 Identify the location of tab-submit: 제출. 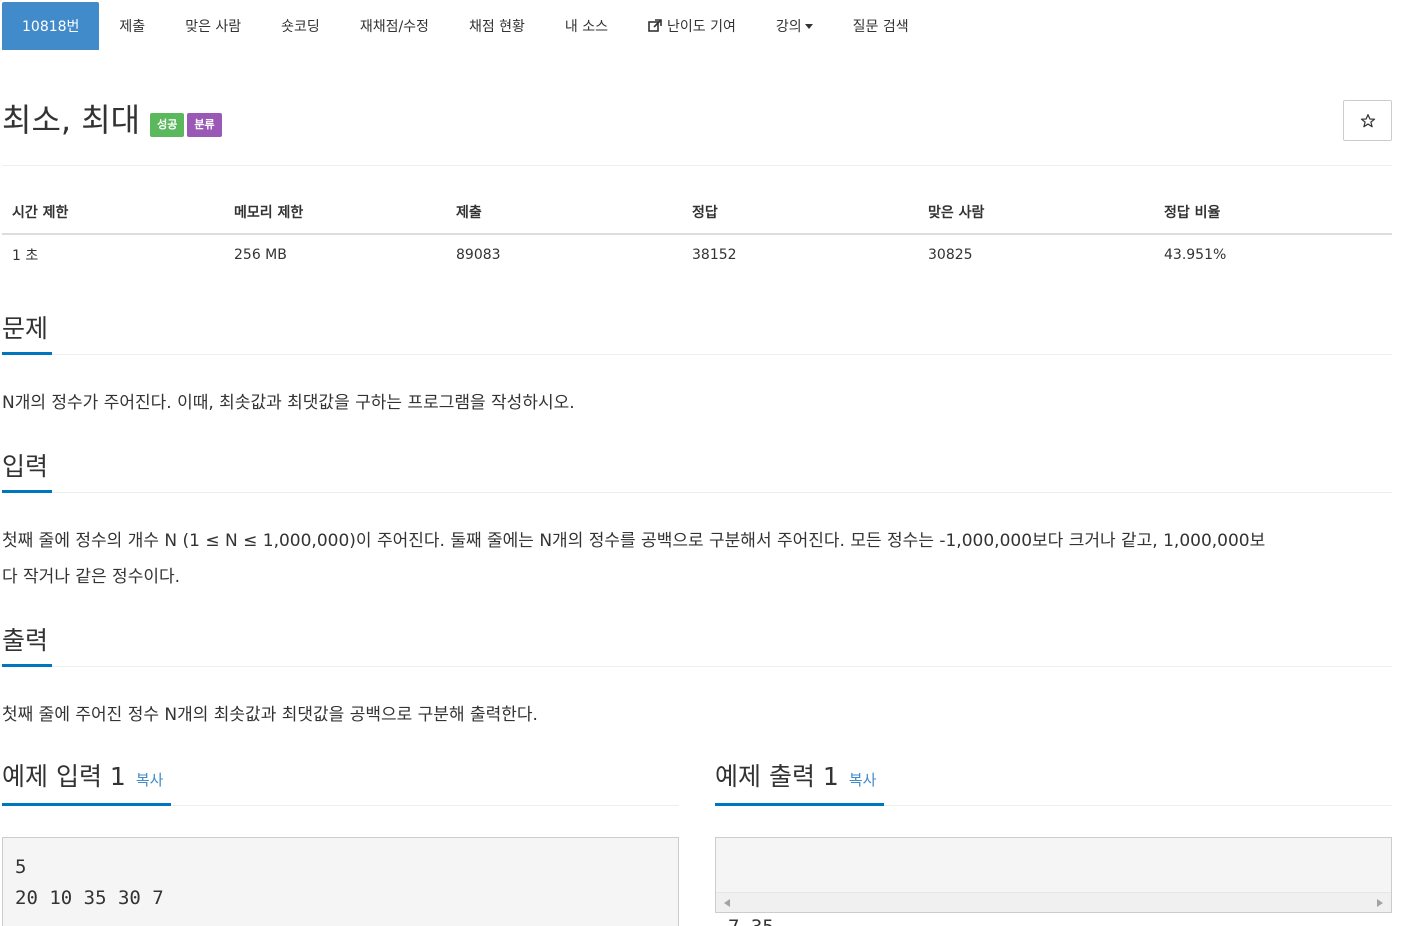
(132, 26).